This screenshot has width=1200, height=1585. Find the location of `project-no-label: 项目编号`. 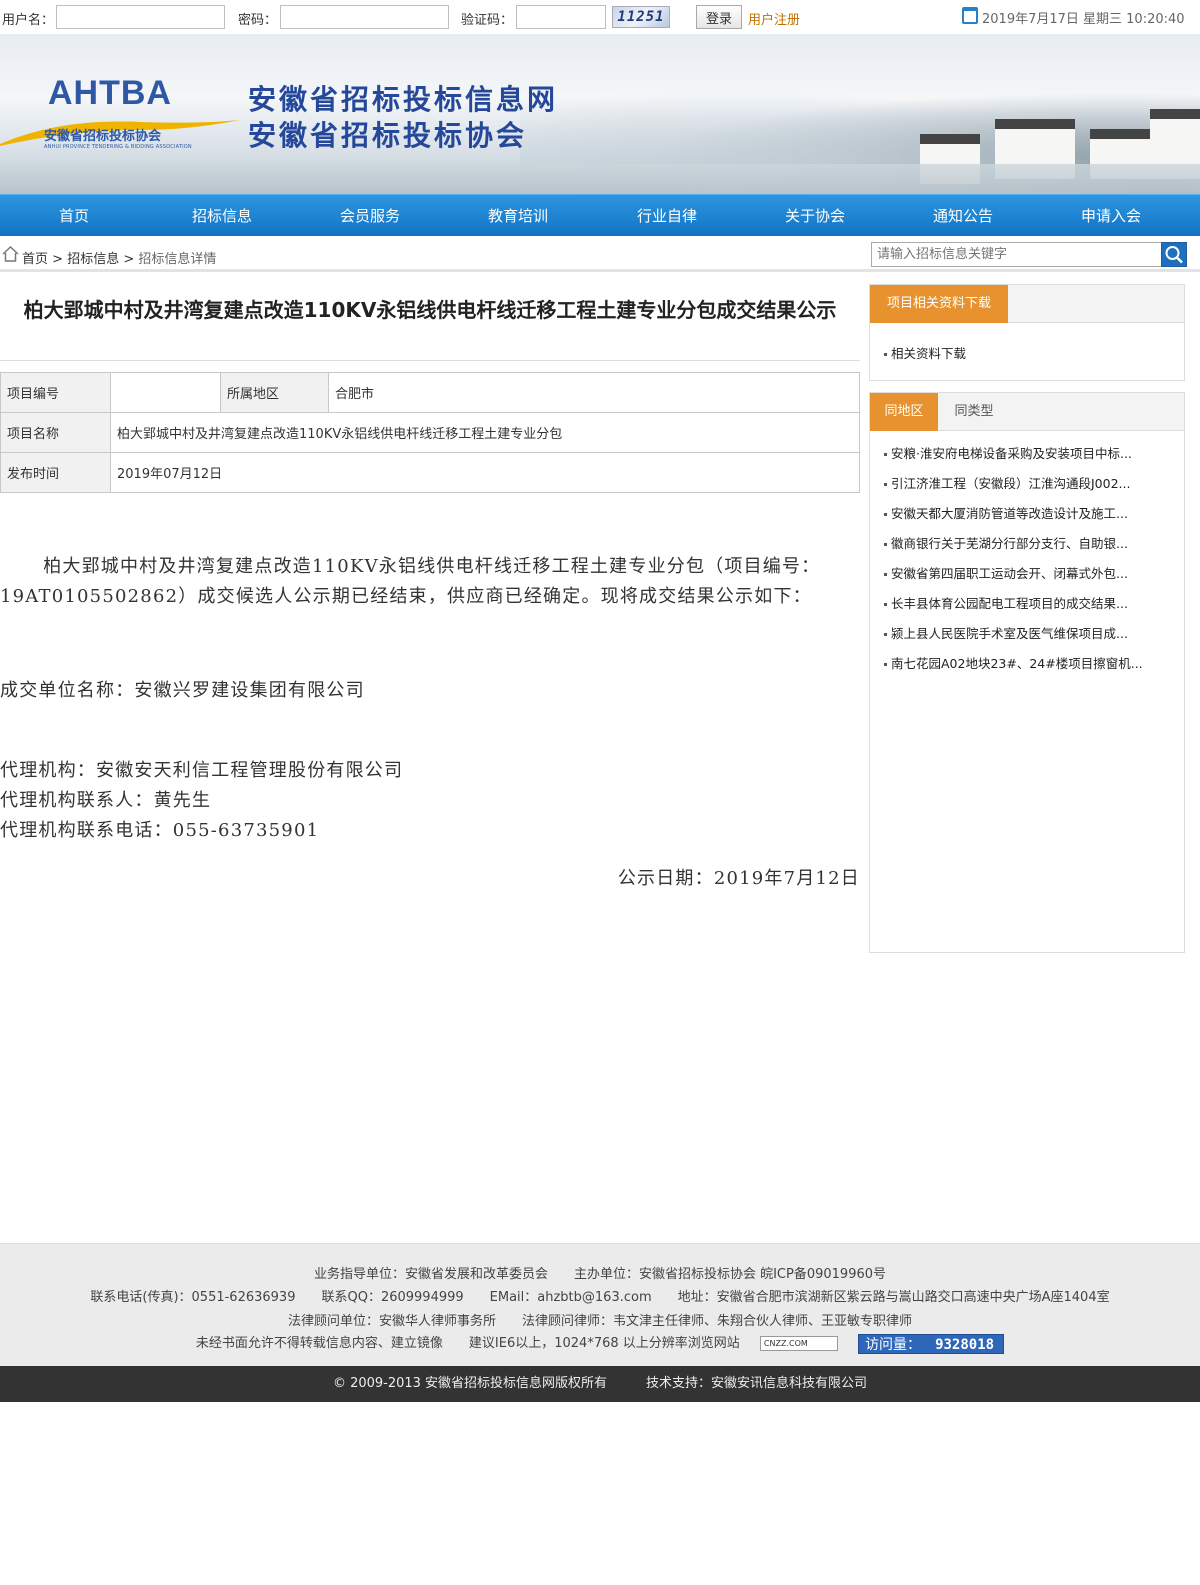

project-no-label: 项目编号 is located at coordinates (55, 392).